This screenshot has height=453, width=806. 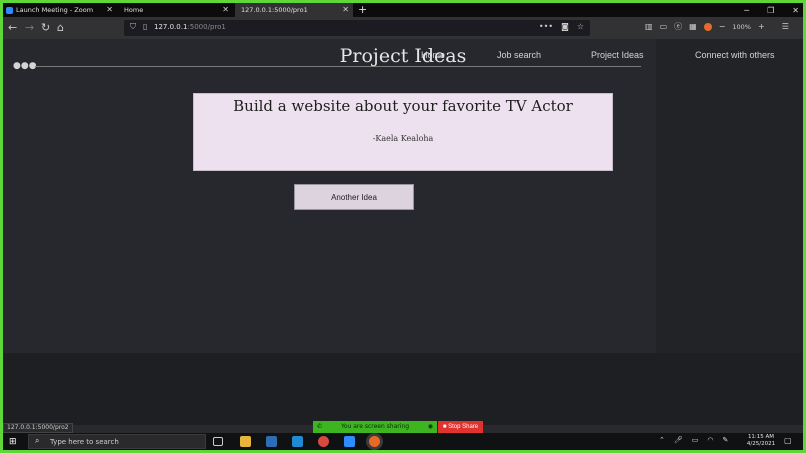 What do you see at coordinates (785, 26) in the screenshot?
I see `menu-hamburger-icon: ☰` at bounding box center [785, 26].